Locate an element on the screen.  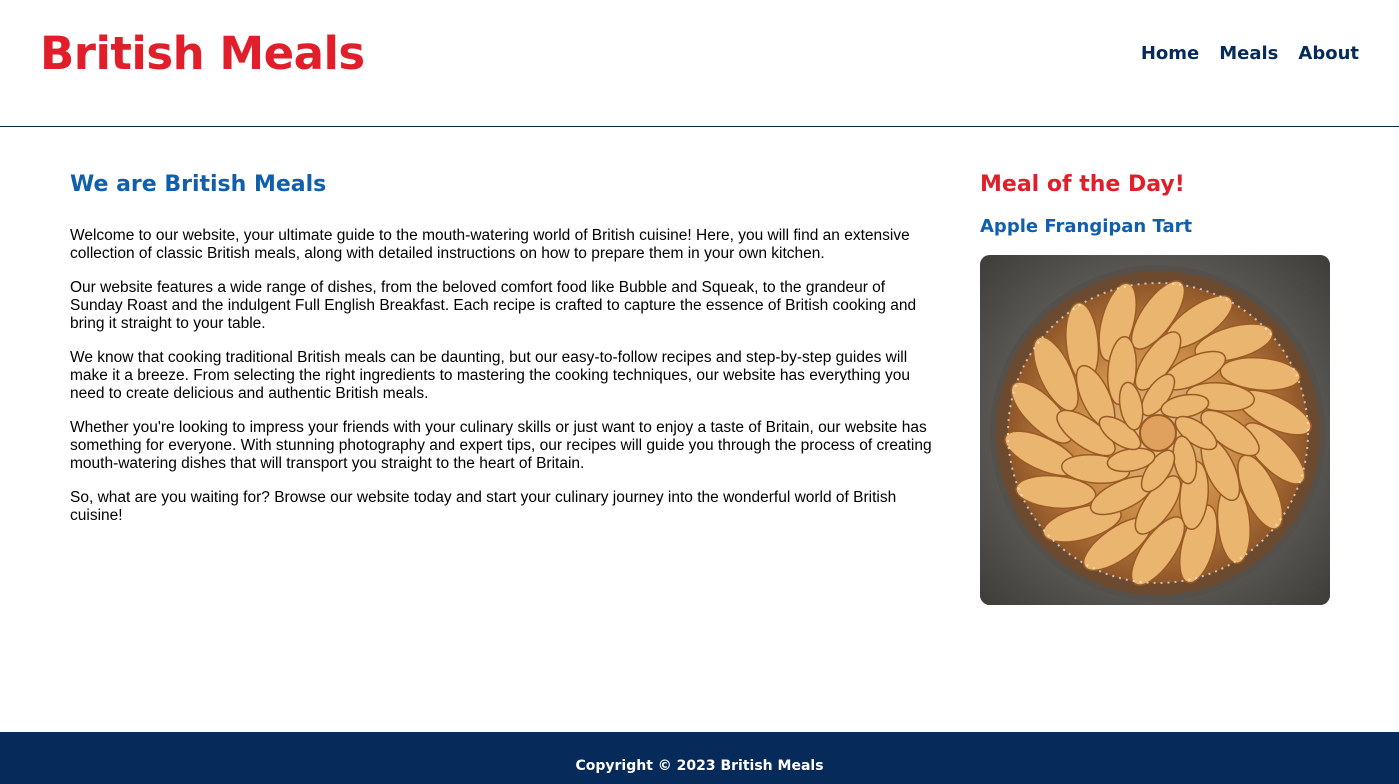
meal-name: Apple Frangipan Tart is located at coordinates (1086, 226).